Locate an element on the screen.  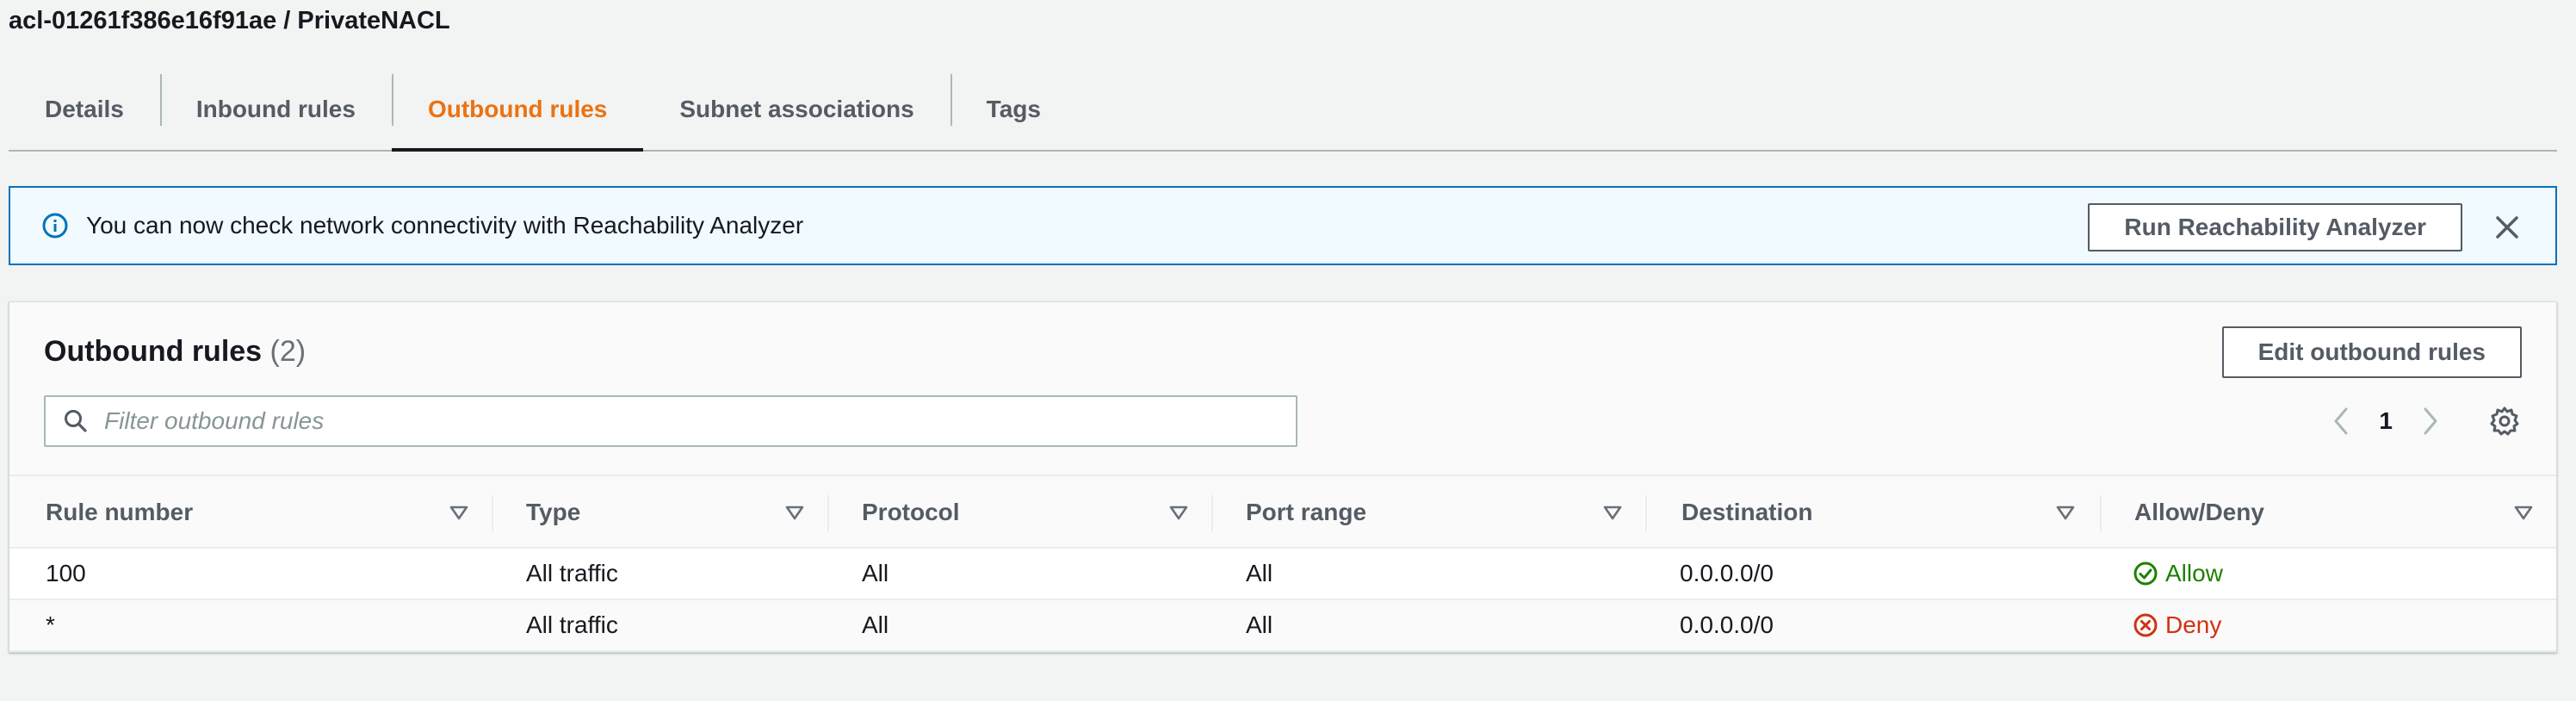
tab-inbound-rules: Inbound rules is located at coordinates (275, 110).